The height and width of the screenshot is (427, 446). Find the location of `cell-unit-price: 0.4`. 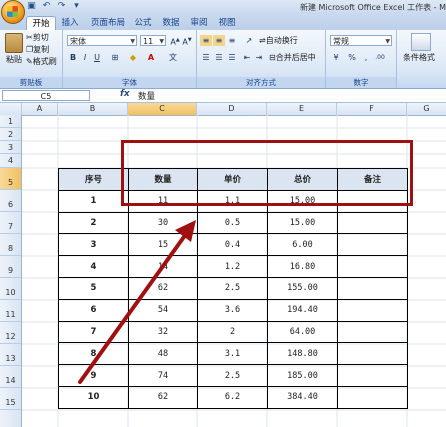

cell-unit-price: 0.4 is located at coordinates (232, 245).